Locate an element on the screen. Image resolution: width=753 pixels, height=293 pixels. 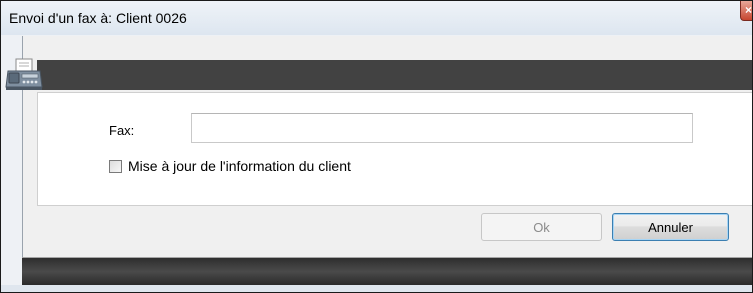
update-client-checkbox-row: Mise à jour de l'information du client is located at coordinates (230, 166).